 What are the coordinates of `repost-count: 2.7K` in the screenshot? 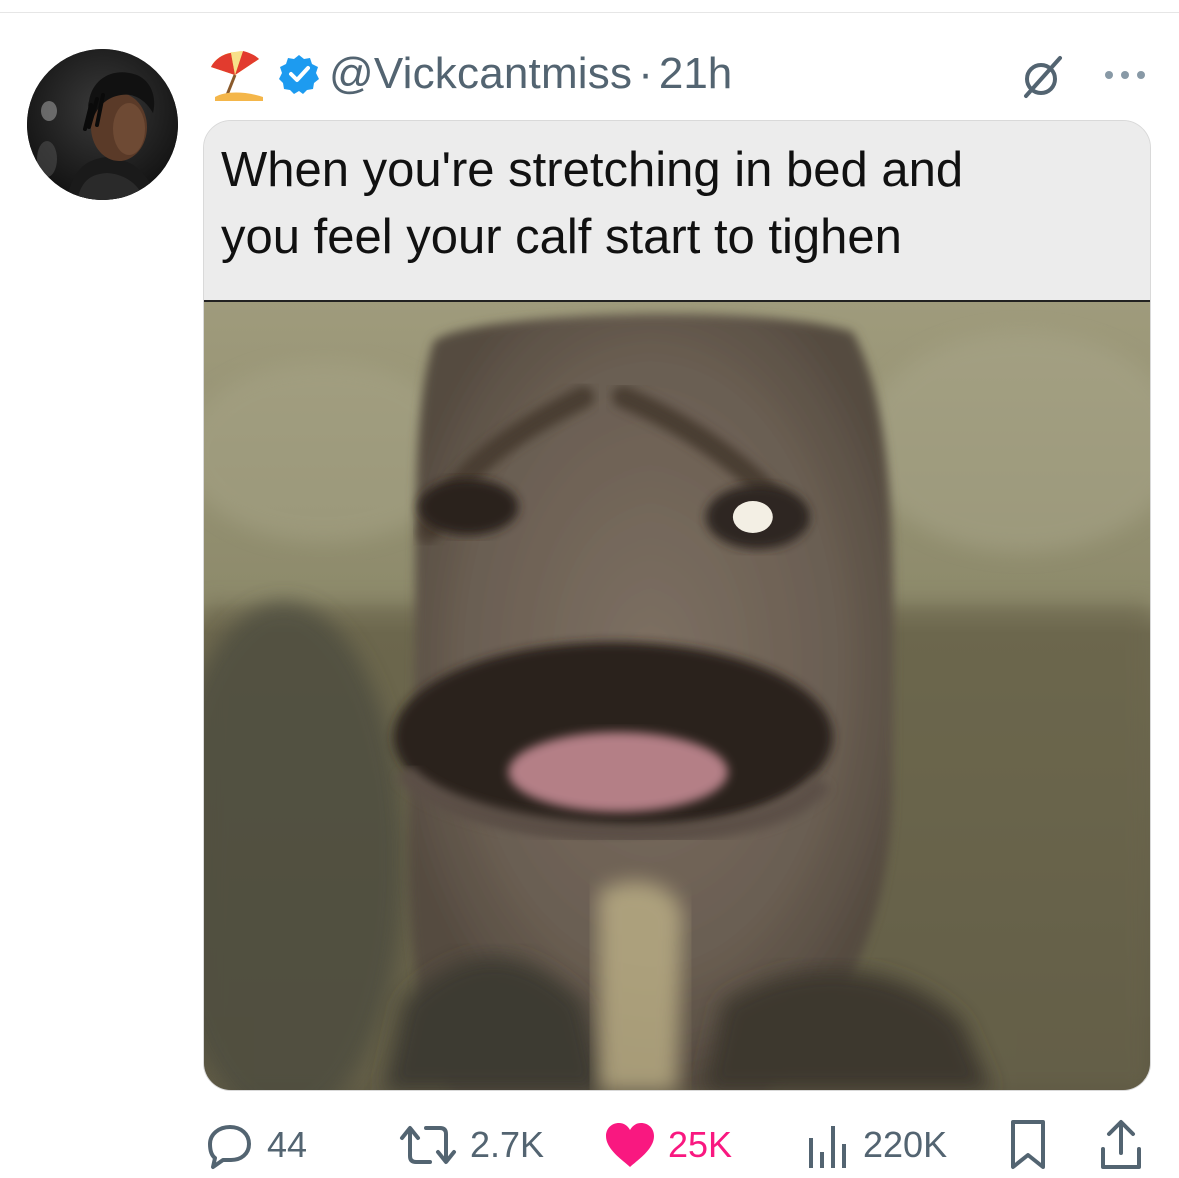 It's located at (507, 1144).